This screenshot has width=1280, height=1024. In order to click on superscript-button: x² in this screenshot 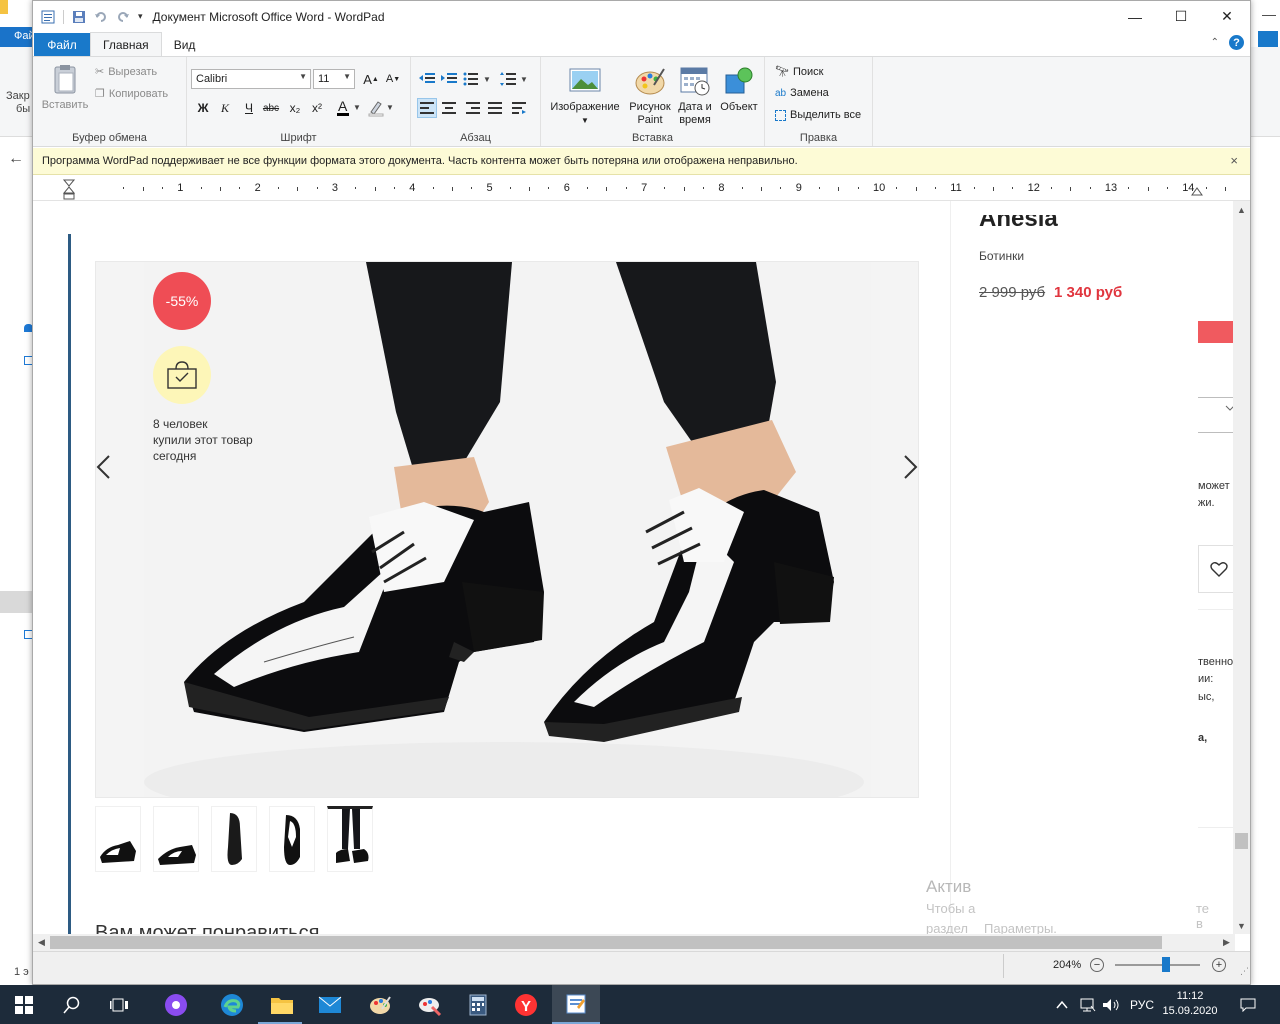, I will do `click(317, 108)`.